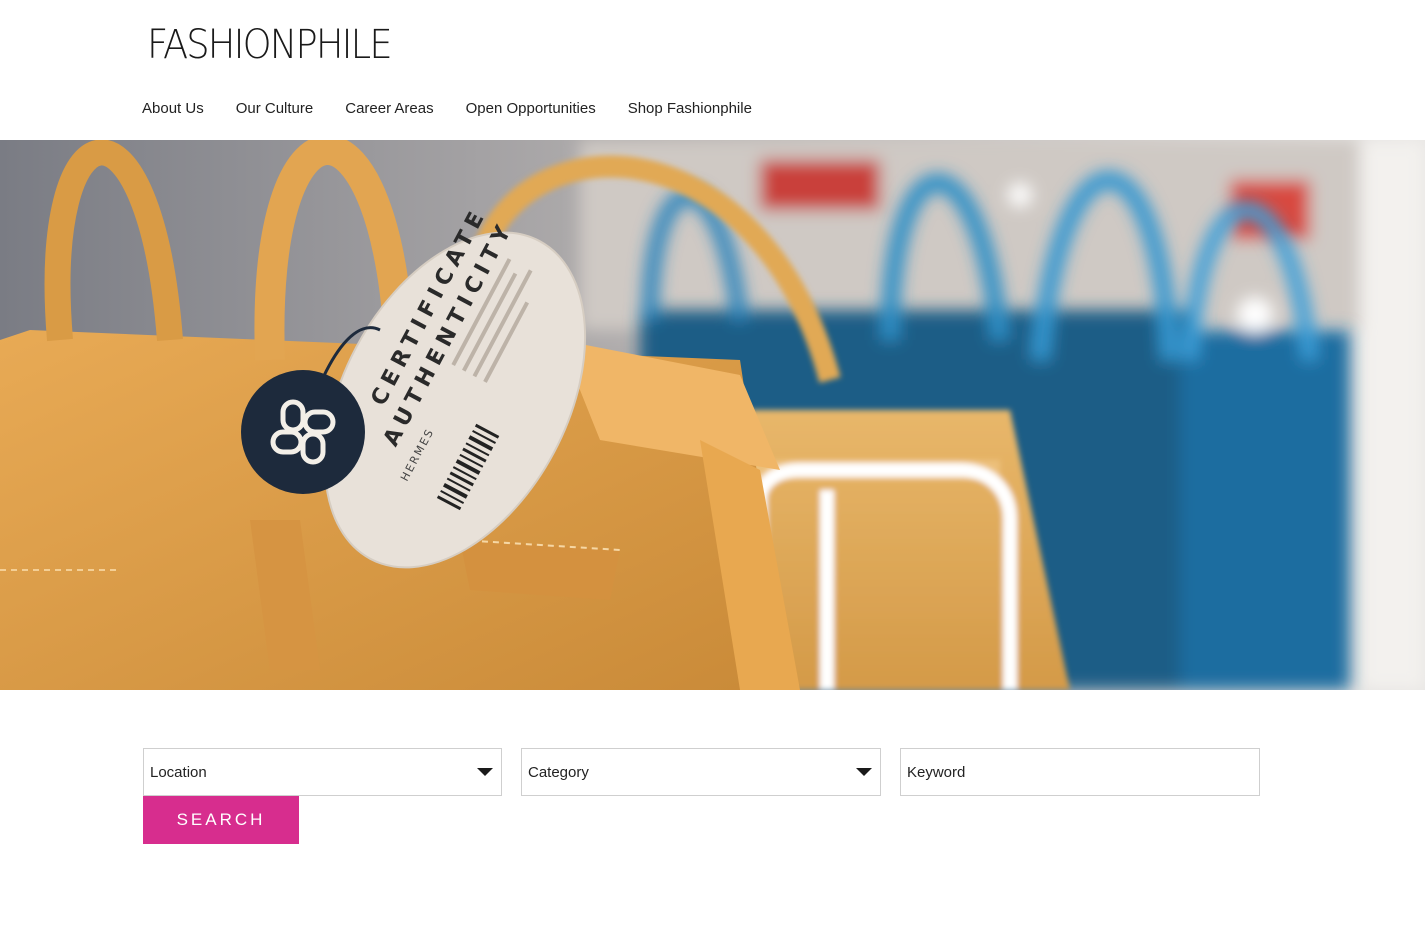 This screenshot has width=1425, height=941. Describe the element at coordinates (1080, 772) in the screenshot. I see `keyword-input: Keyword` at that location.